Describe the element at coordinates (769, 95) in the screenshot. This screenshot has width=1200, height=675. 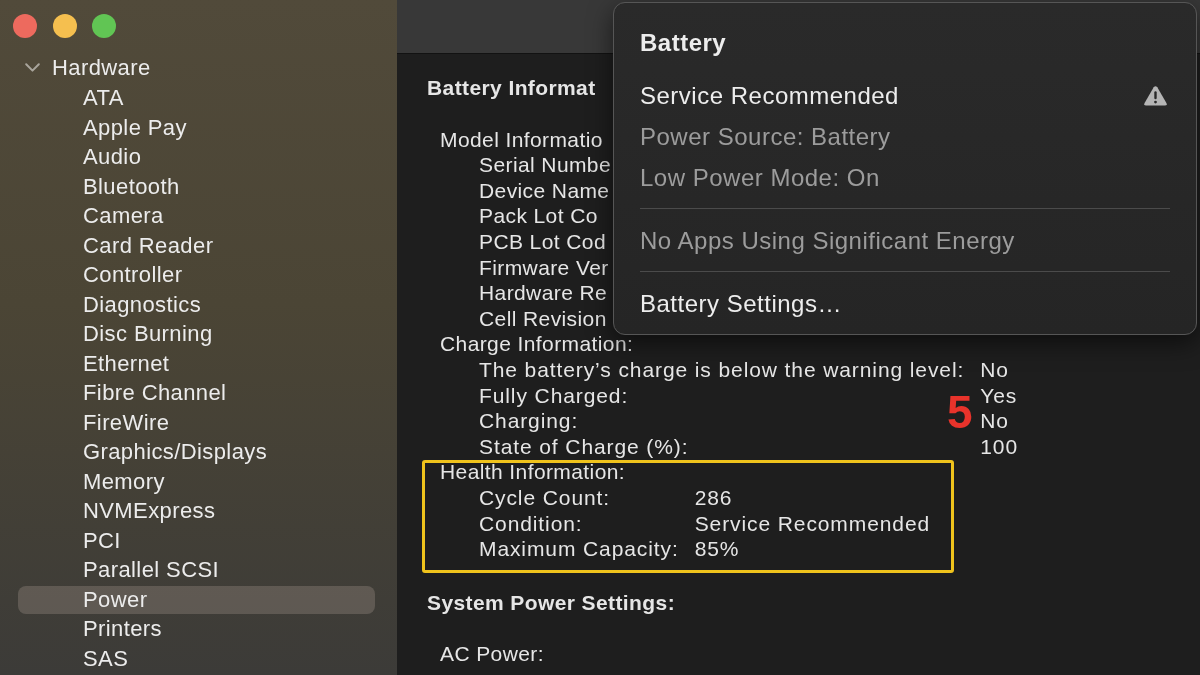
I see `menu-item: Service Recommended` at that location.